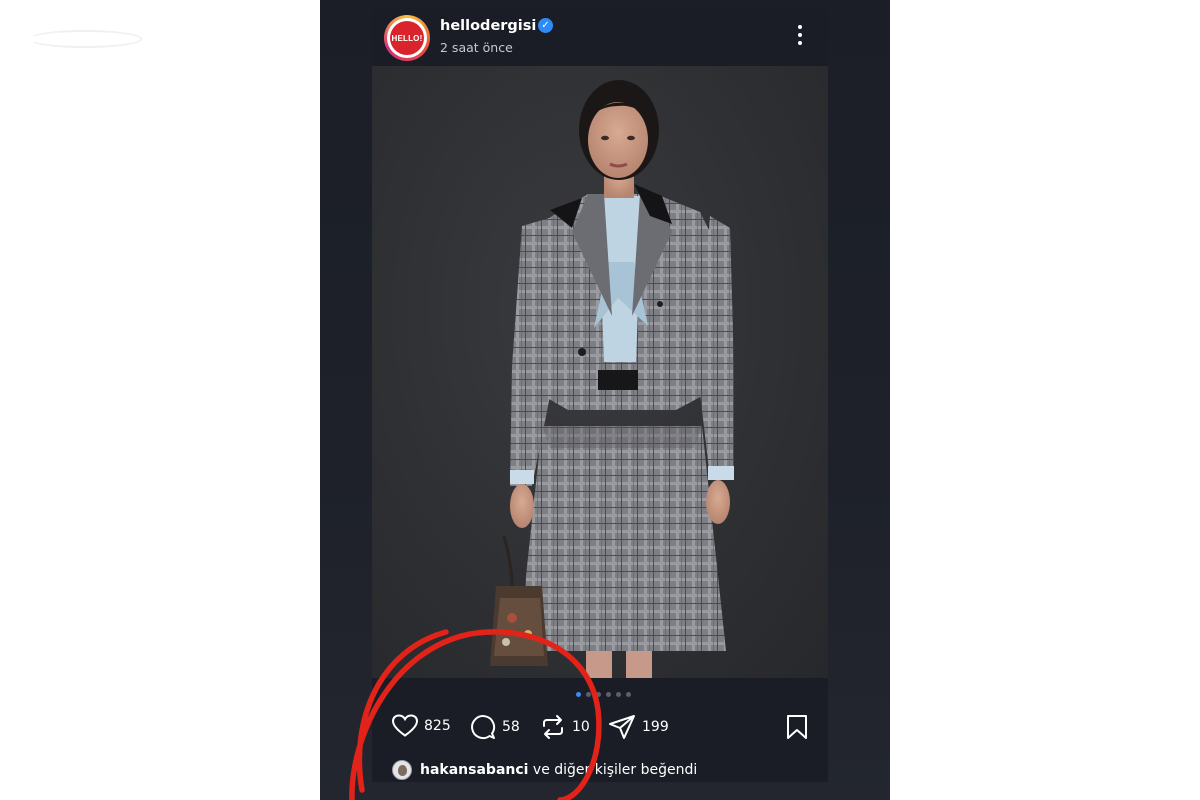 Image resolution: width=1200 pixels, height=800 pixels. I want to click on shares-count: 199, so click(655, 727).